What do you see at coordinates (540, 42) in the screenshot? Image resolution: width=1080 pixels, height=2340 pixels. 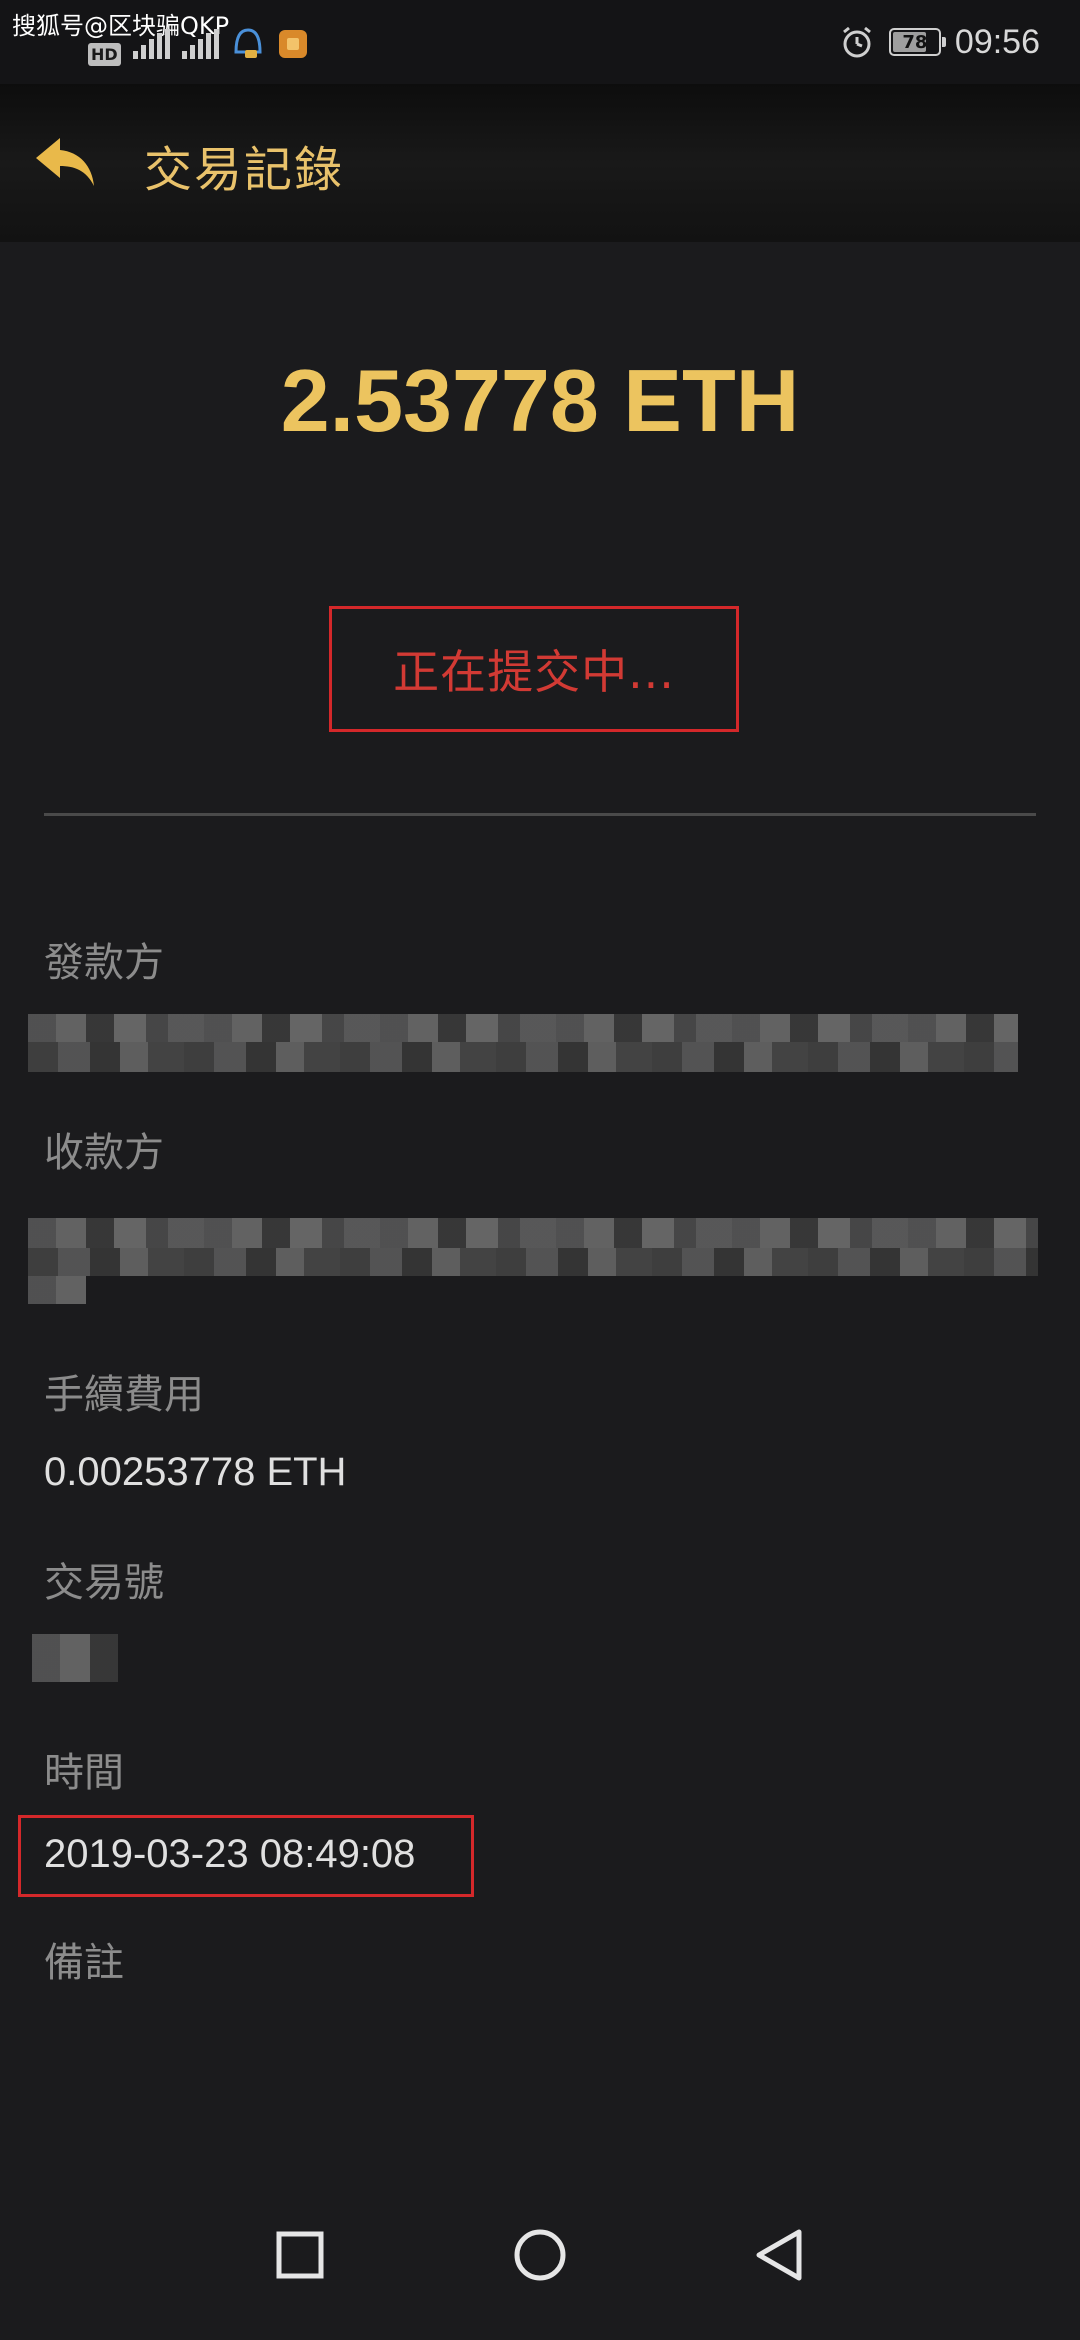 I see `status-bar: 搜狐号@区块骗QKP HD 78 09:56` at bounding box center [540, 42].